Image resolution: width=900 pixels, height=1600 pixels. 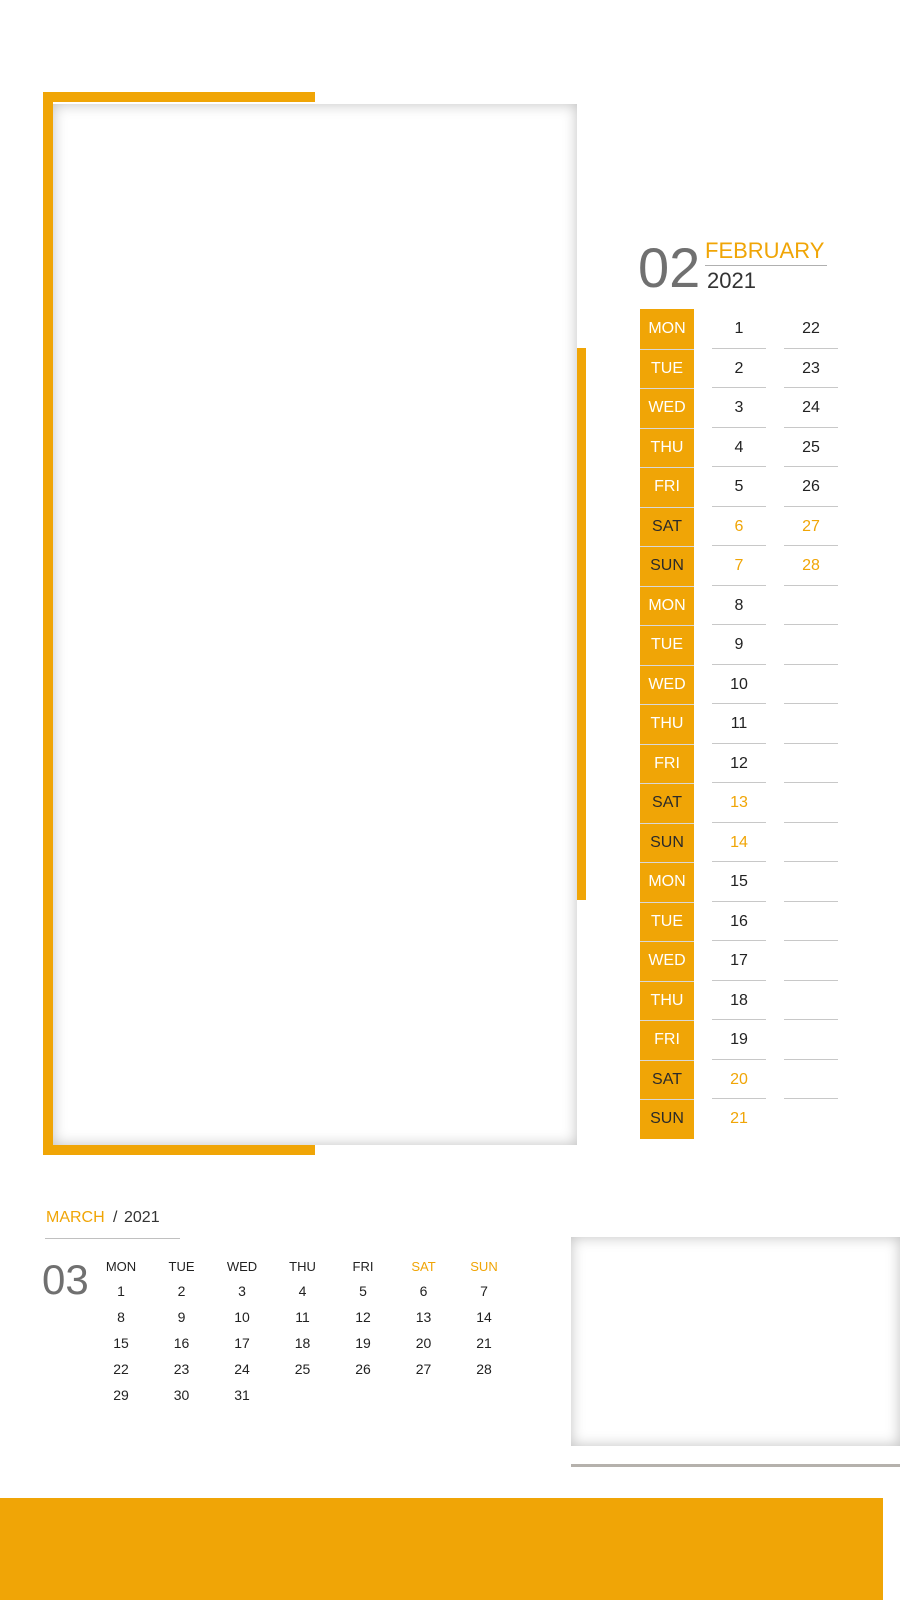 What do you see at coordinates (242, 1266) in the screenshot?
I see `march-weekday-header: WED` at bounding box center [242, 1266].